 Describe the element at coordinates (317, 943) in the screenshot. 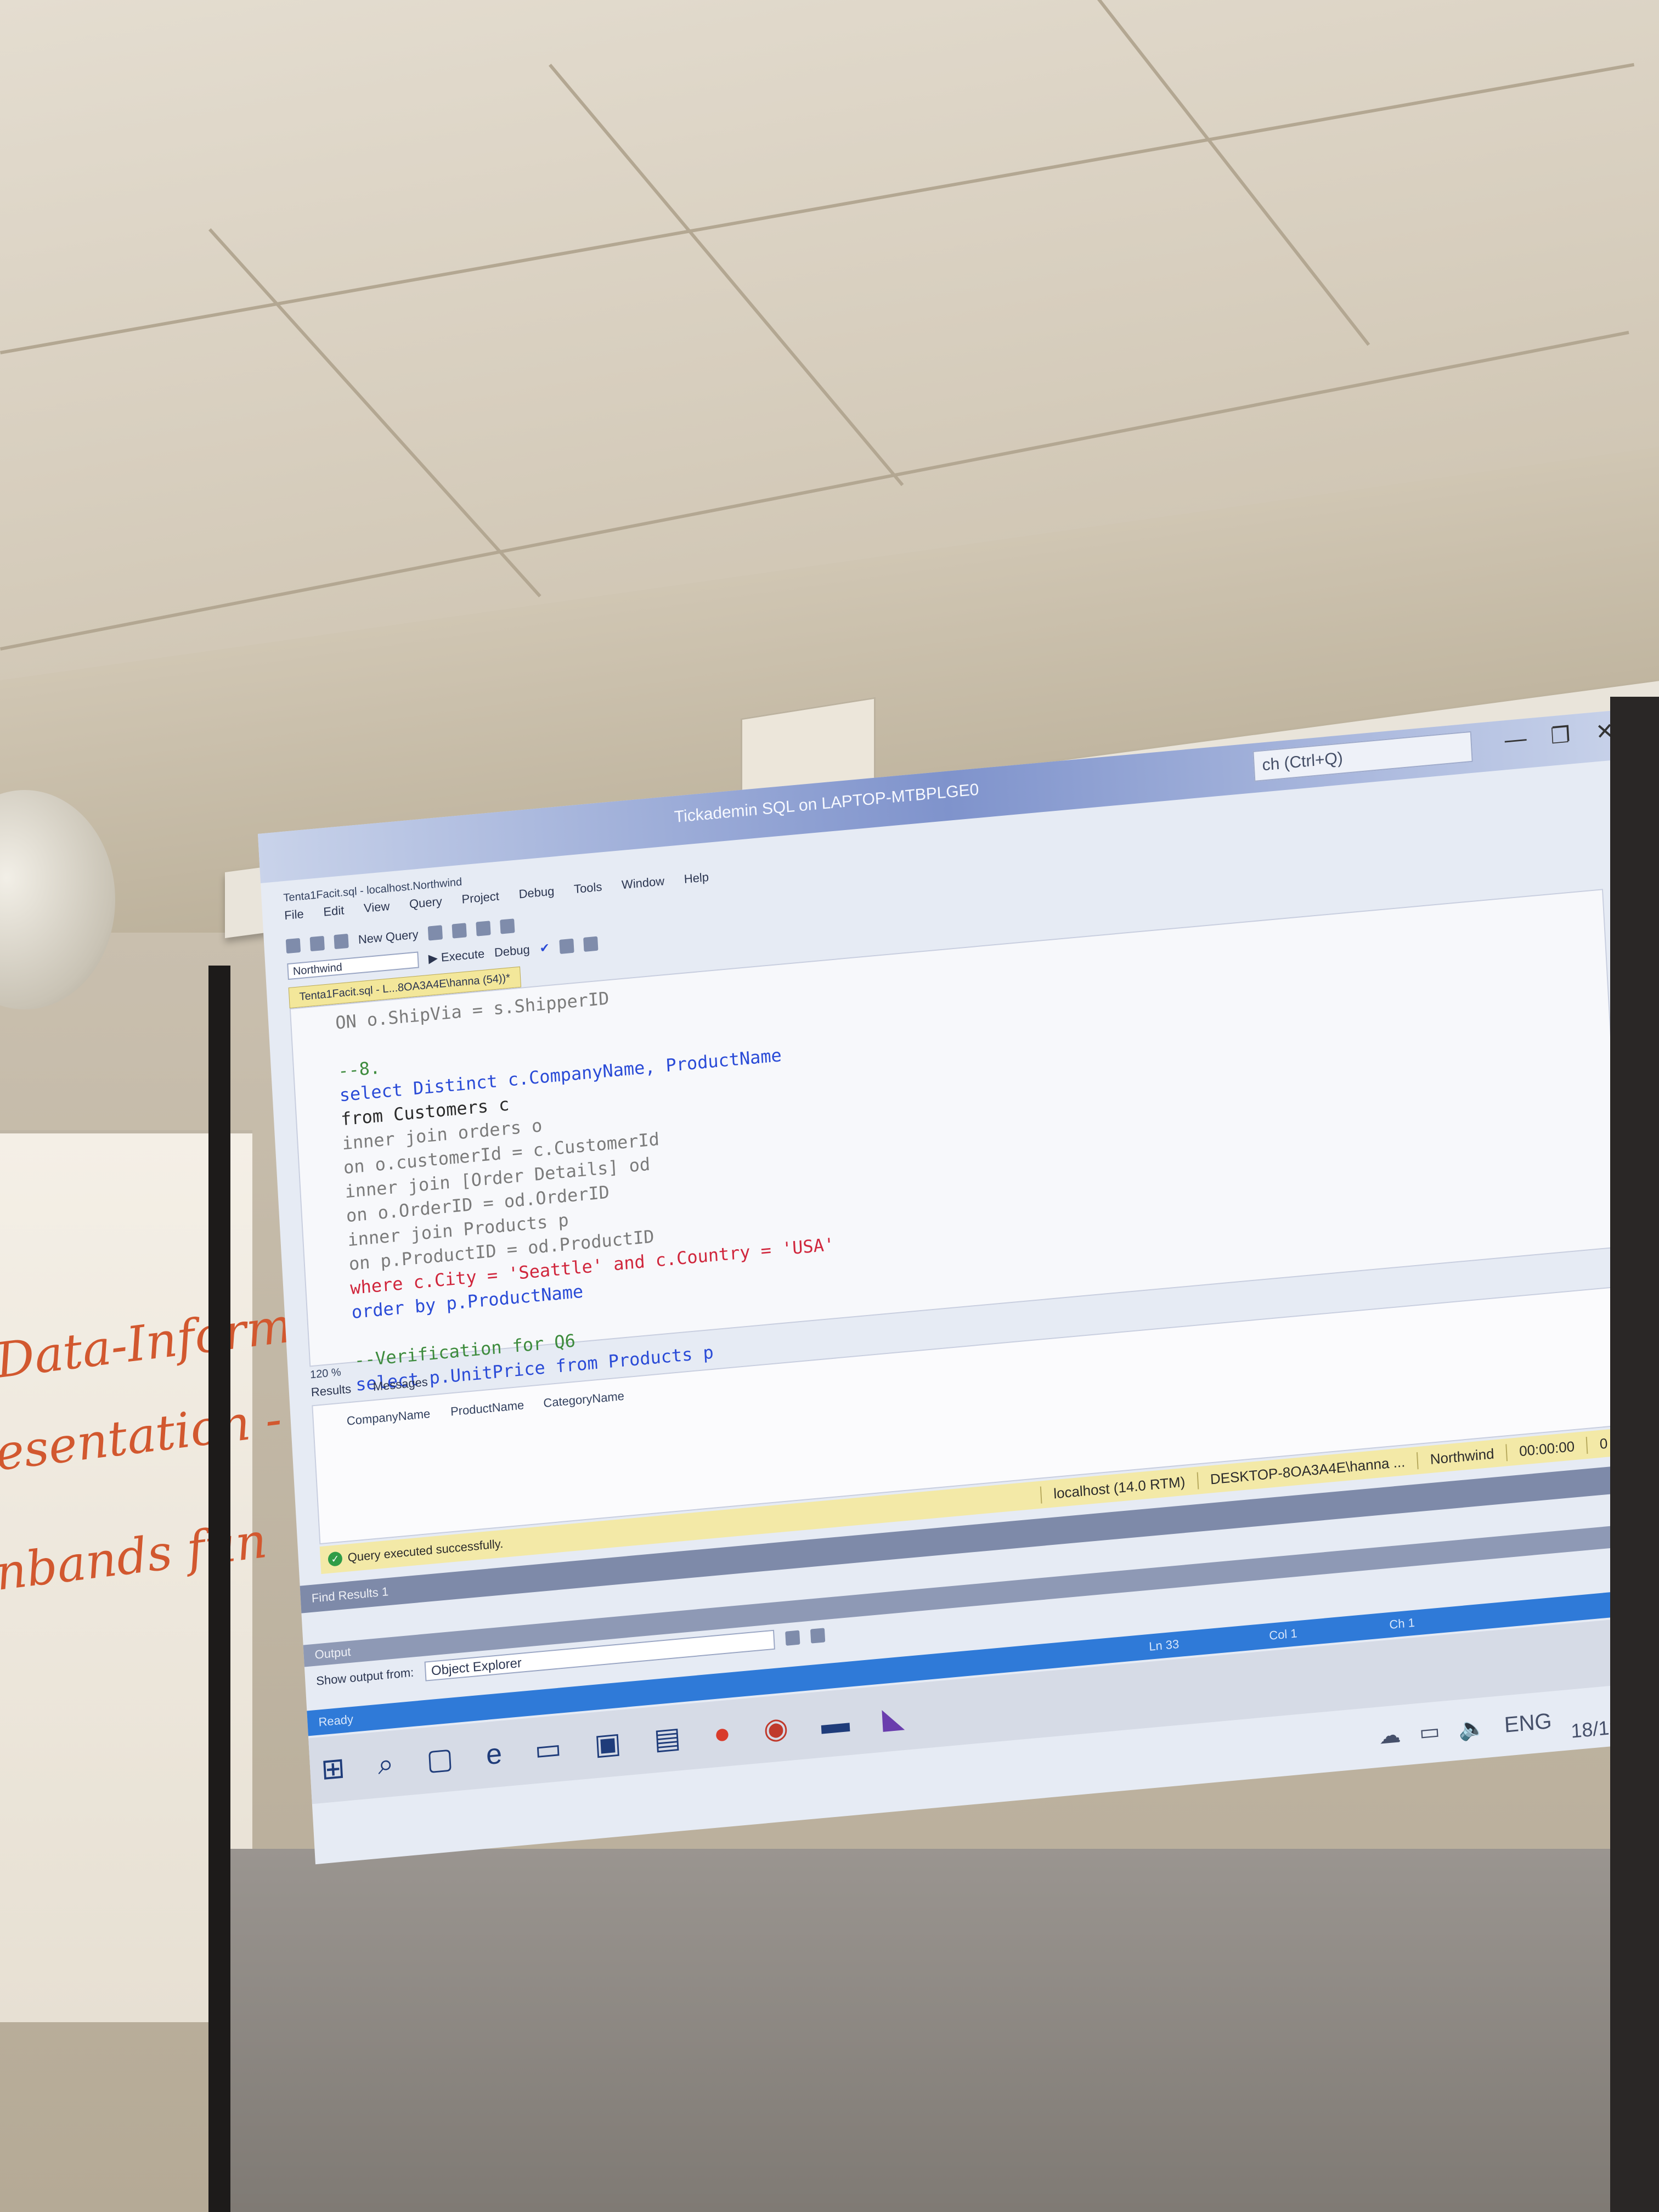

I see `open-icon` at that location.